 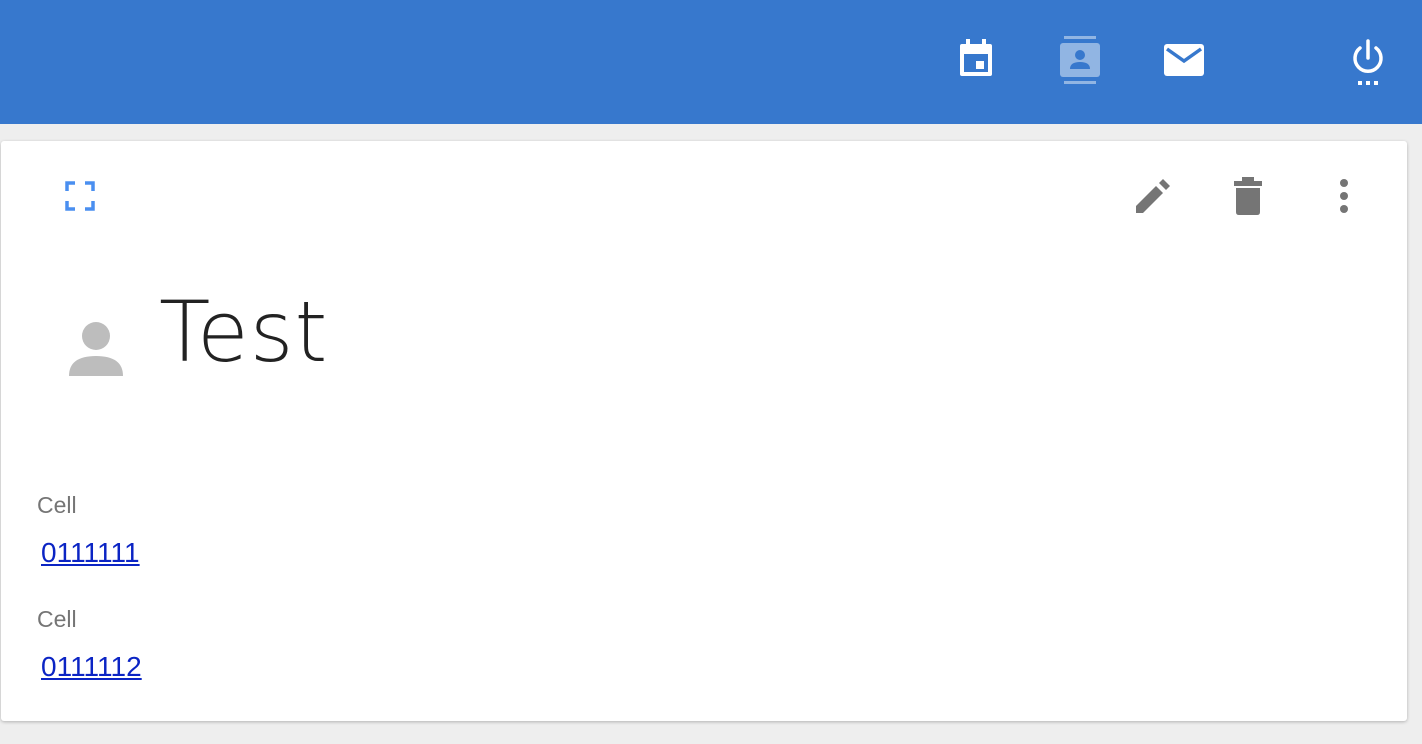 I want to click on contacts-icon, so click(x=1080, y=60).